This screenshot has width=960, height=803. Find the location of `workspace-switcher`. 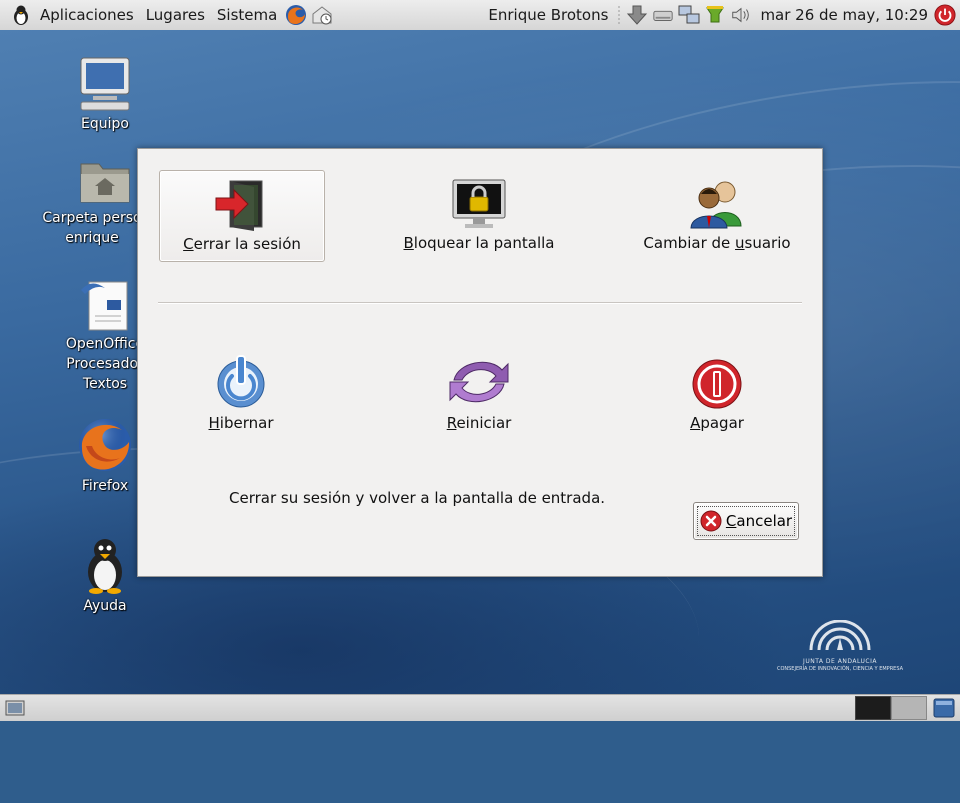

workspace-switcher is located at coordinates (891, 708).